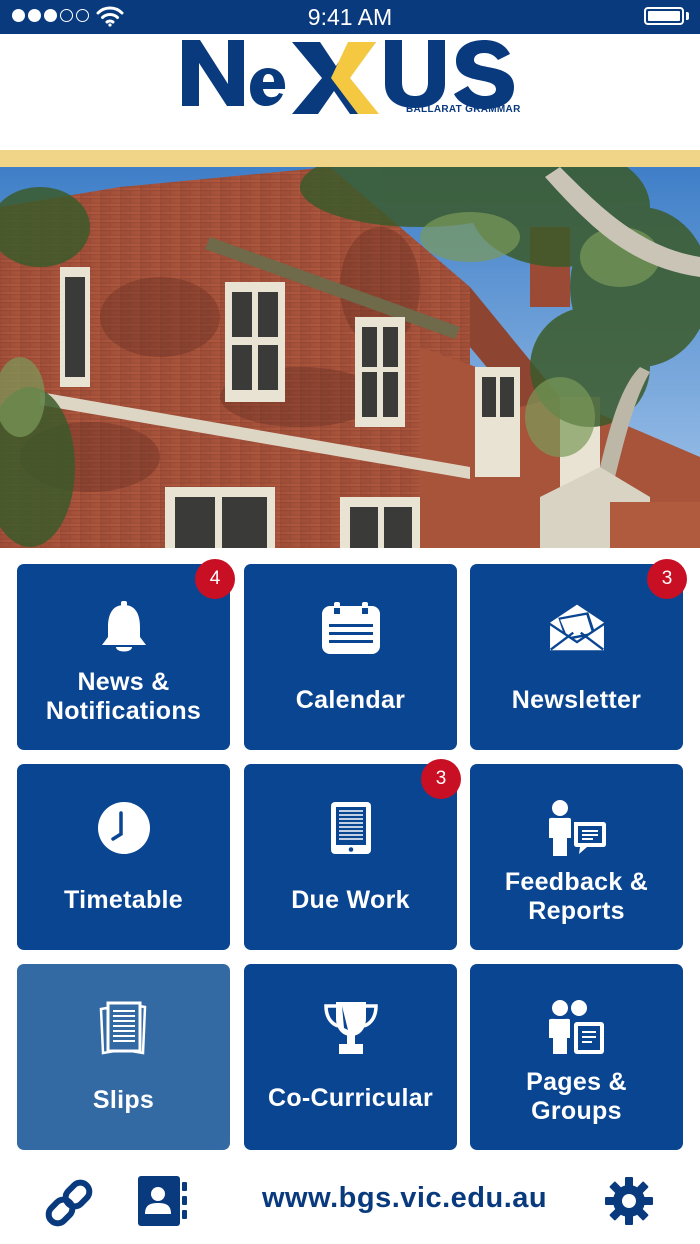  I want to click on tile-due-work: Due Work 3, so click(352, 854).